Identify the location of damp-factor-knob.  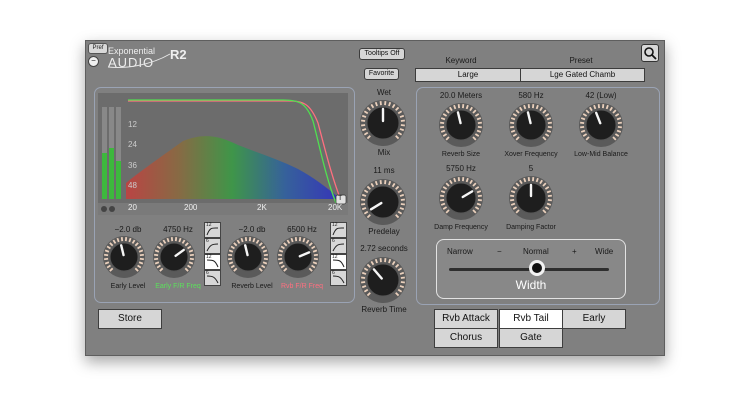
(531, 200).